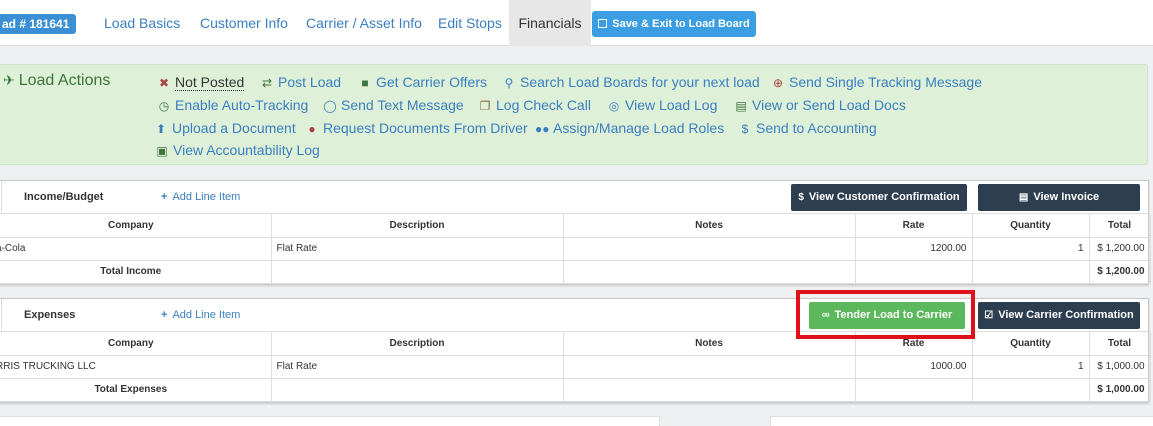  What do you see at coordinates (393, 105) in the screenshot?
I see `action-send-text-message: ◯ Send Text Message` at bounding box center [393, 105].